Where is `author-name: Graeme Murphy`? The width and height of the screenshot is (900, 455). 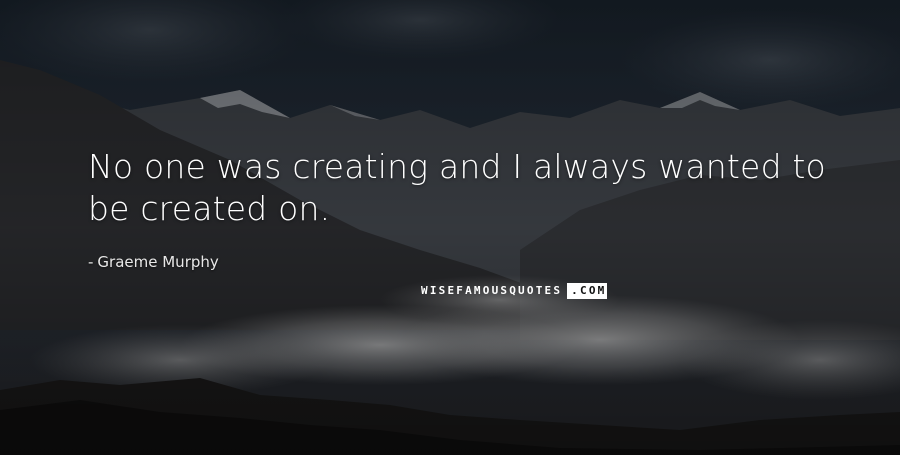 author-name: Graeme Murphy is located at coordinates (158, 262).